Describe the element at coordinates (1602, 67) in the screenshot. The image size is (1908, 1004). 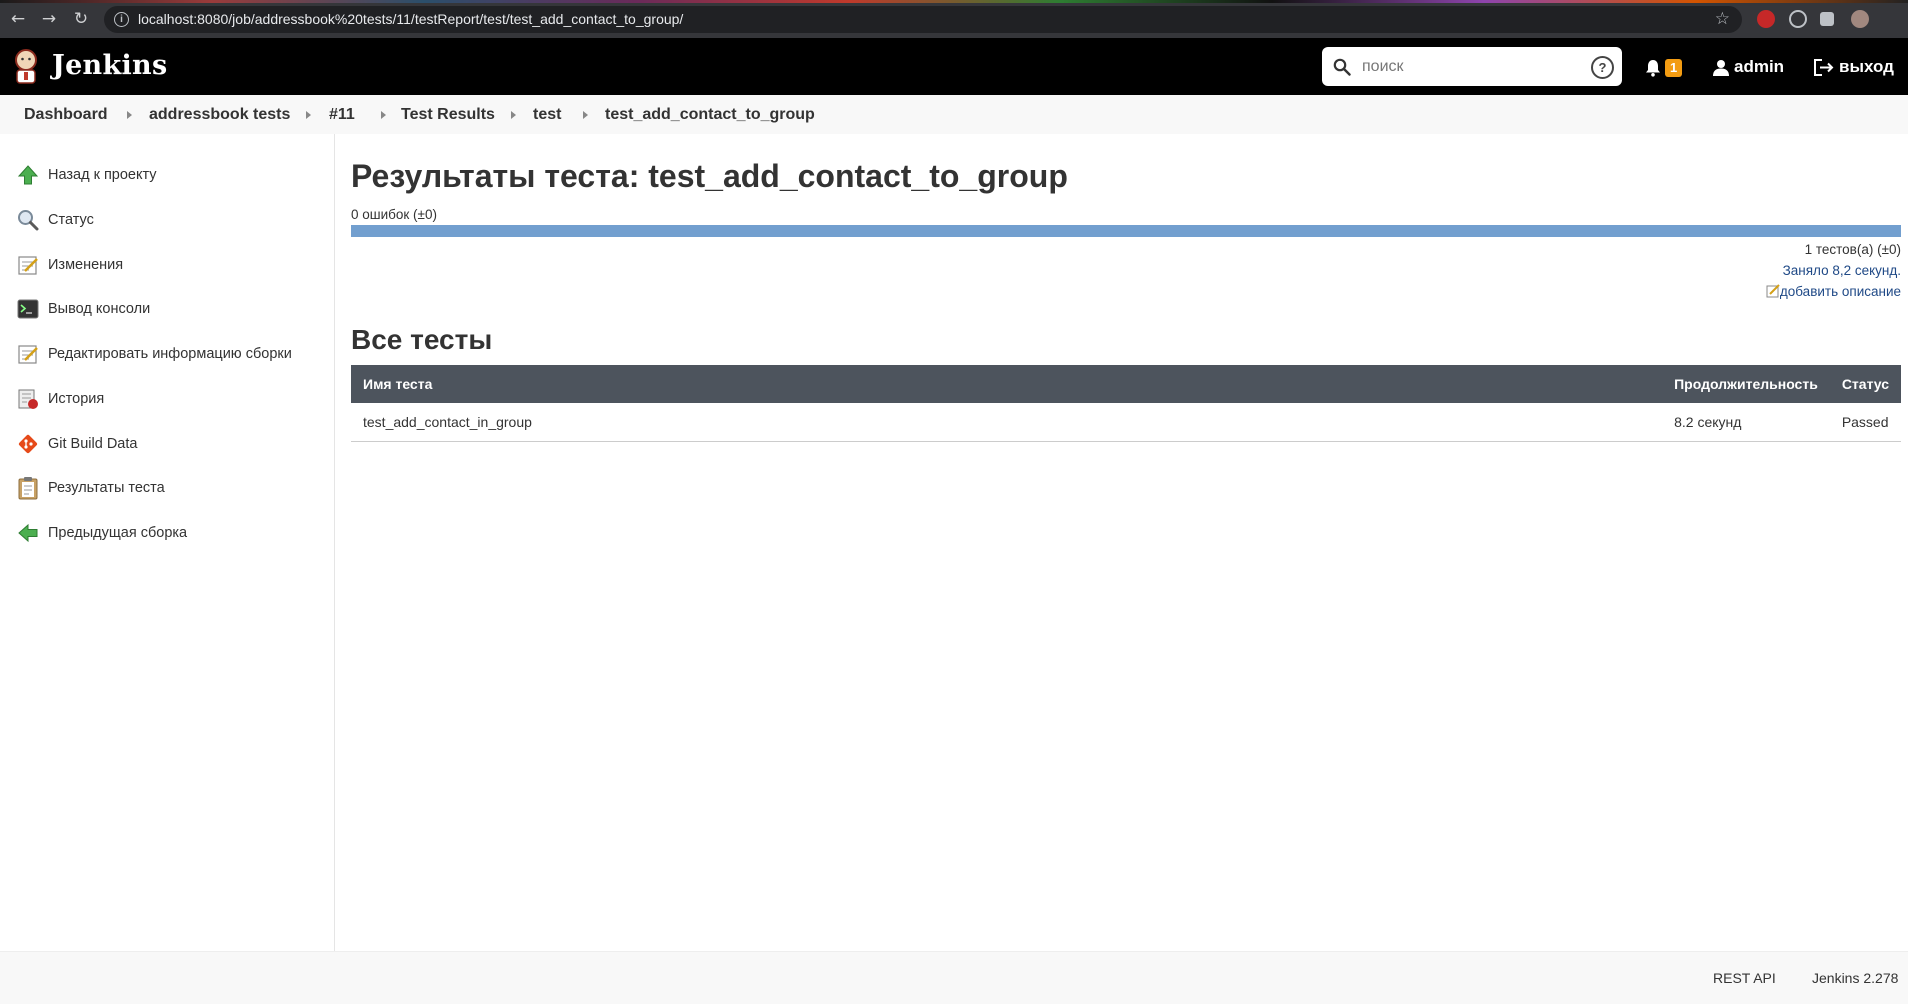
I see `help-icon: ?` at that location.